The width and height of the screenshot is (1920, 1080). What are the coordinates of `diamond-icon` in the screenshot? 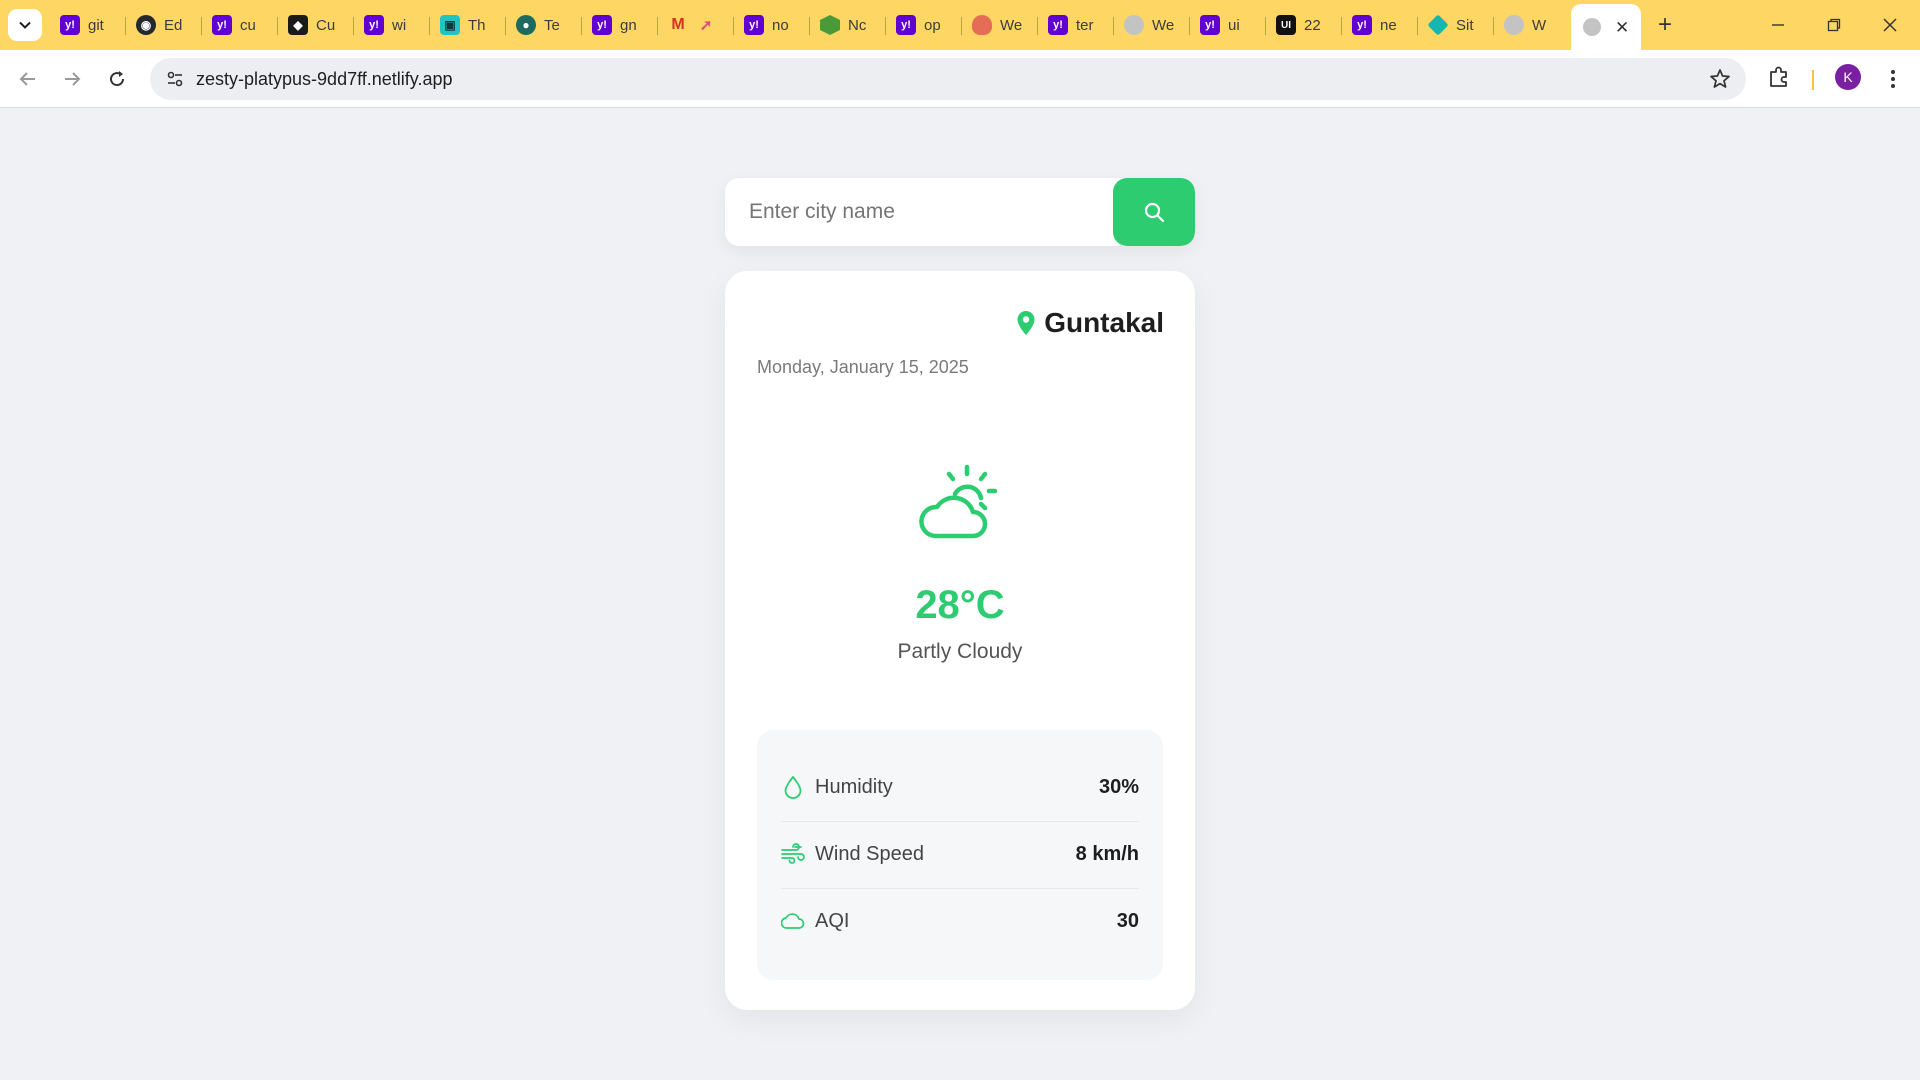 It's located at (1438, 25).